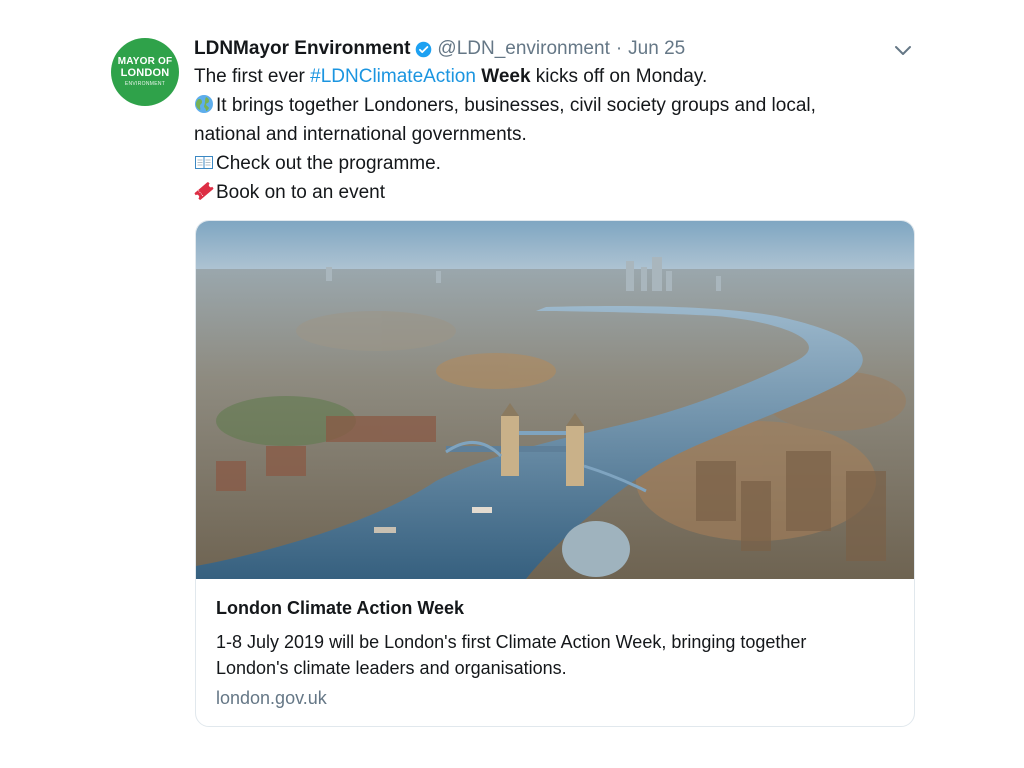  What do you see at coordinates (204, 162) in the screenshot?
I see `open-book-icon` at bounding box center [204, 162].